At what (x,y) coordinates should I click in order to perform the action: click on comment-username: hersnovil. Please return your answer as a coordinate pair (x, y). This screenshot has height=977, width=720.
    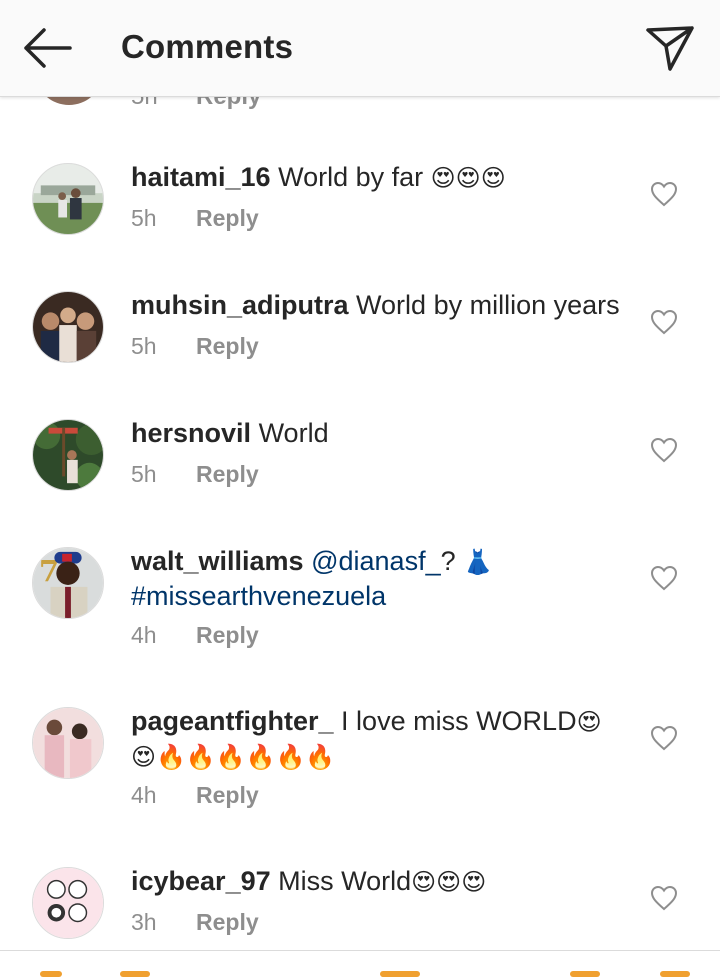
    Looking at the image, I should click on (191, 433).